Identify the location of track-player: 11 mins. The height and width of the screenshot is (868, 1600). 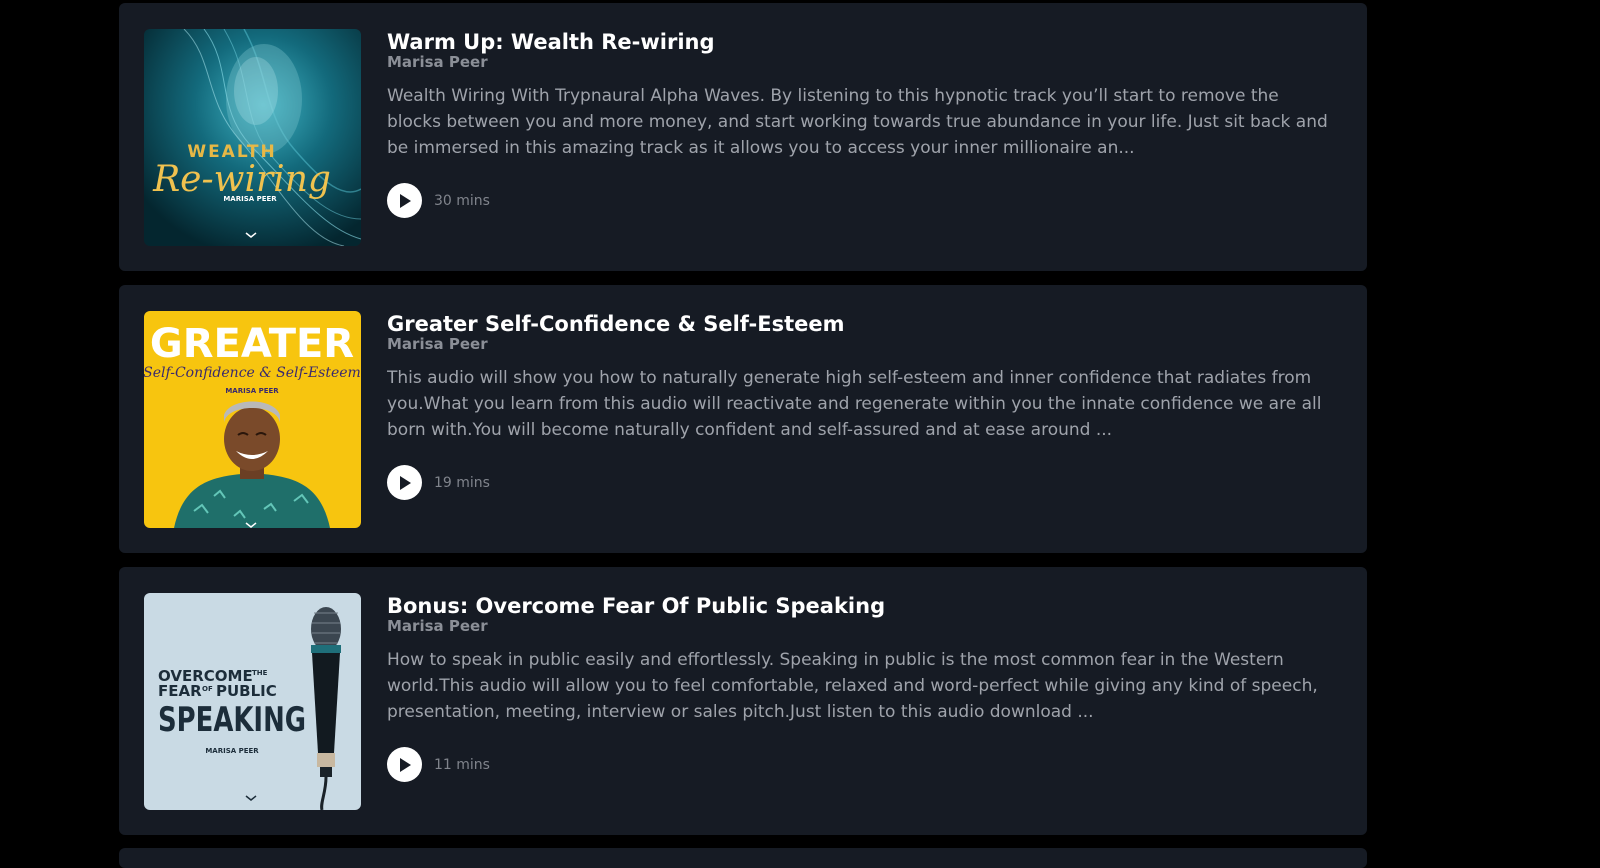
(438, 764).